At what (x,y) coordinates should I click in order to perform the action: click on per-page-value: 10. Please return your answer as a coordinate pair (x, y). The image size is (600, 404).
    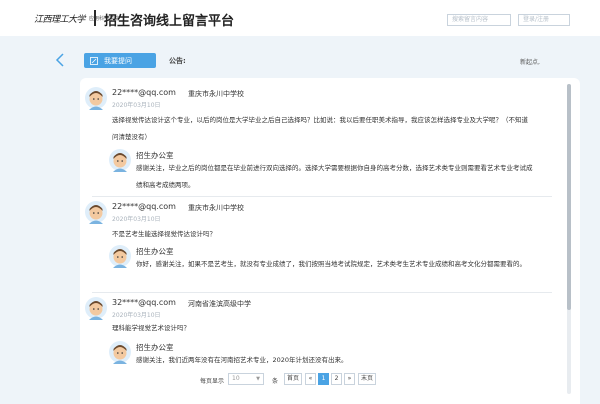
    Looking at the image, I should click on (236, 378).